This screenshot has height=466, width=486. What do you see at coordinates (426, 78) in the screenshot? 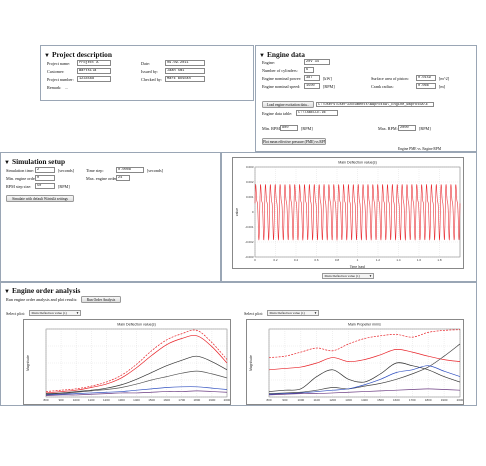
I see `piston-area-input: 0.0159` at bounding box center [426, 78].